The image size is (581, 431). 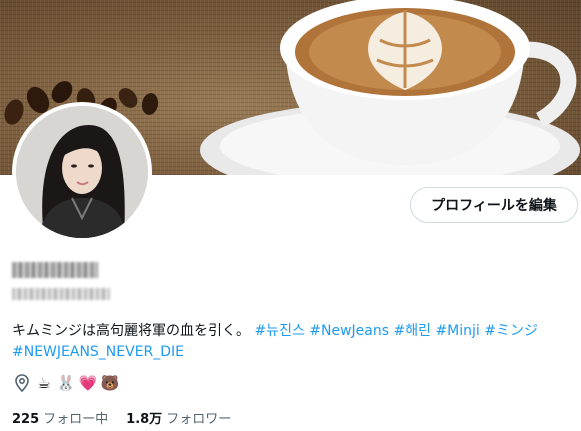 What do you see at coordinates (349, 331) in the screenshot?
I see `hashtag-link: #NewJeans` at bounding box center [349, 331].